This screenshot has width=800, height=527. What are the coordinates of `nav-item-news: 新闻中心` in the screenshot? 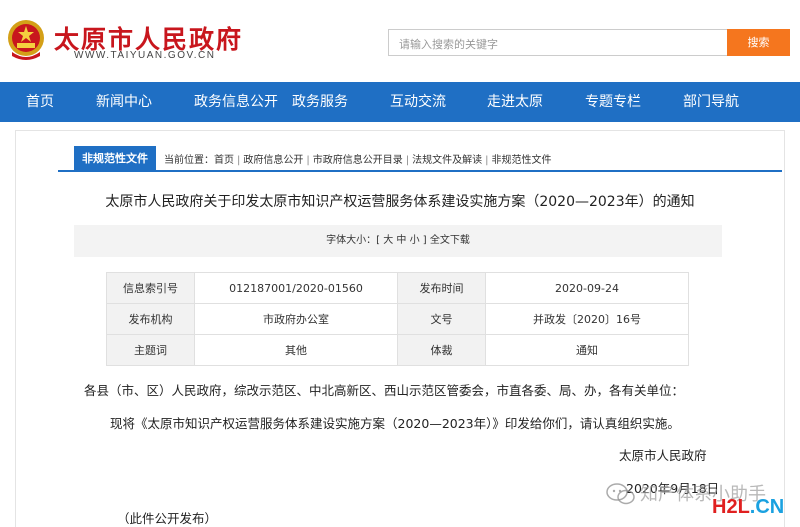 It's located at (124, 102).